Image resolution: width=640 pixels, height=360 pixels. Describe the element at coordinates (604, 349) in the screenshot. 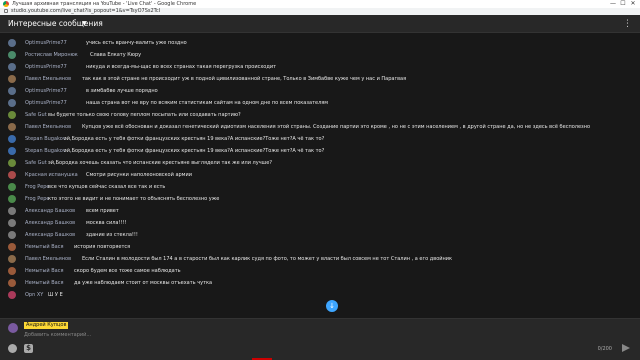

I see `character-counter: 0/200` at that location.